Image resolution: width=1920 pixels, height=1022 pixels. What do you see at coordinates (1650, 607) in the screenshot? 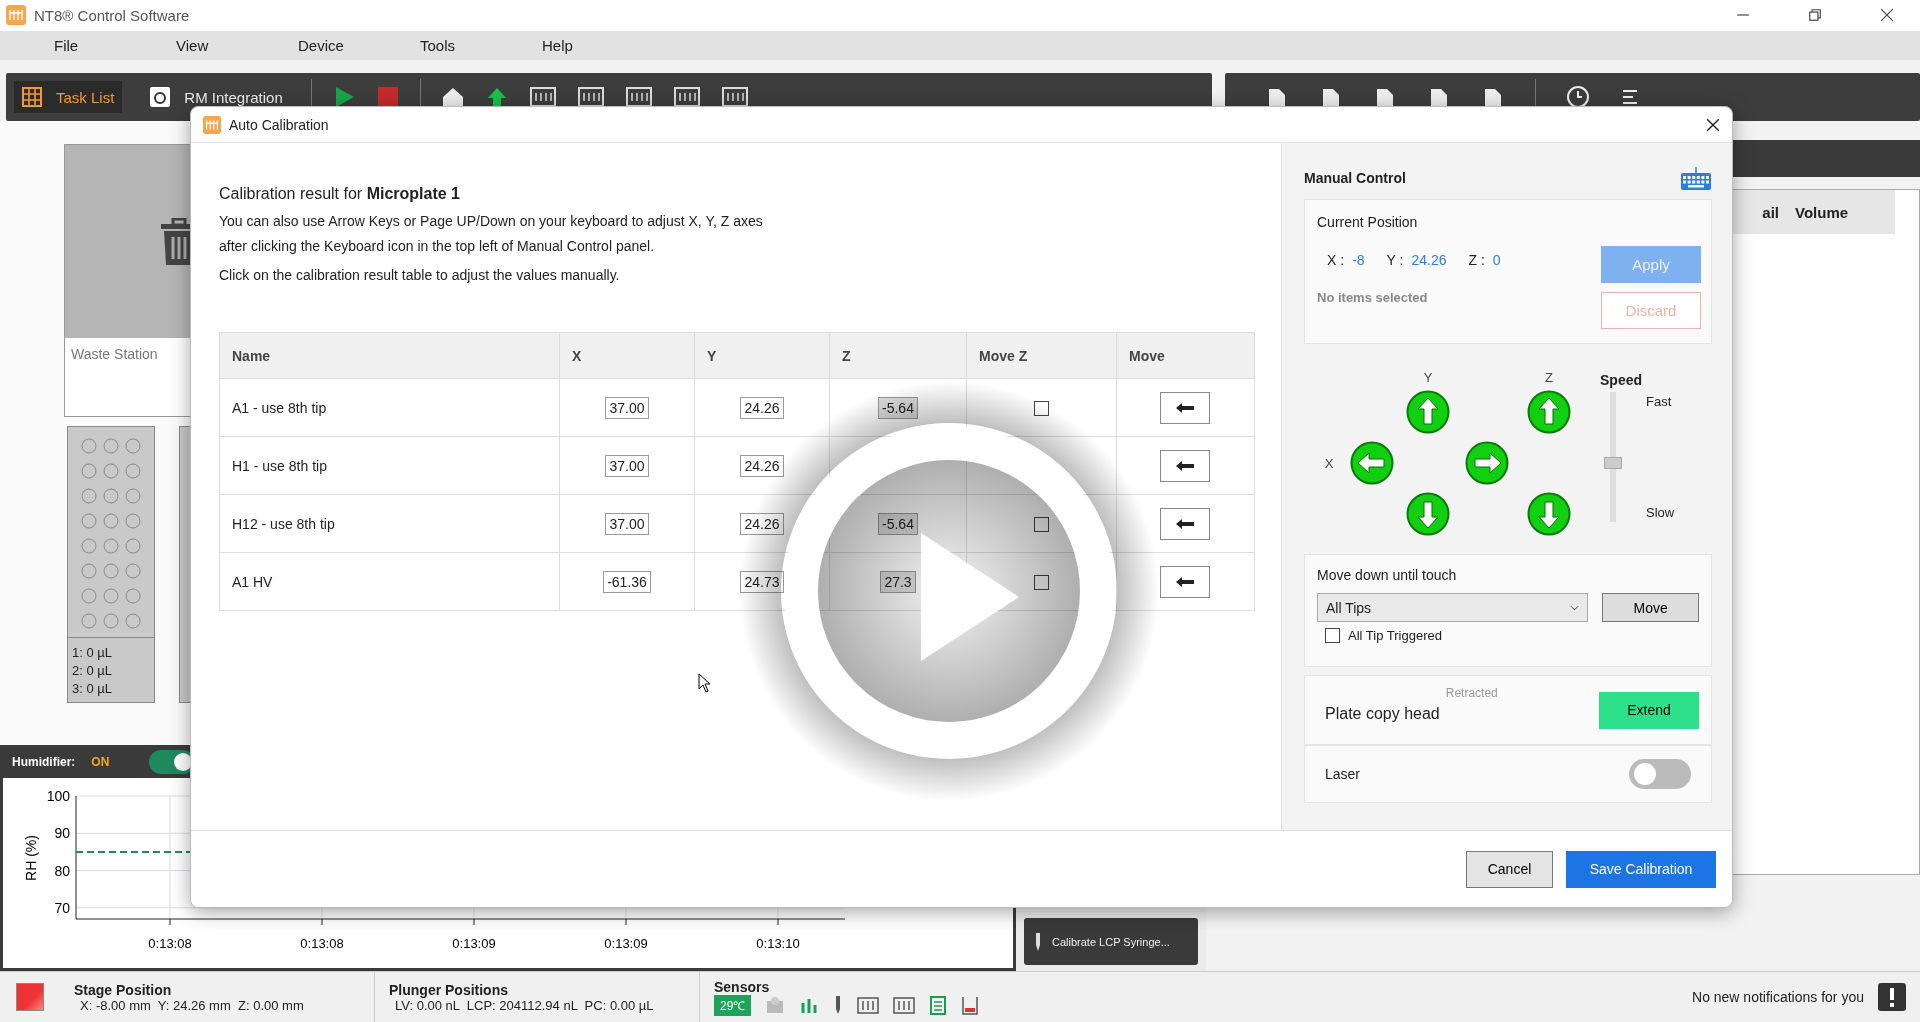
I see `move-button: Move` at bounding box center [1650, 607].